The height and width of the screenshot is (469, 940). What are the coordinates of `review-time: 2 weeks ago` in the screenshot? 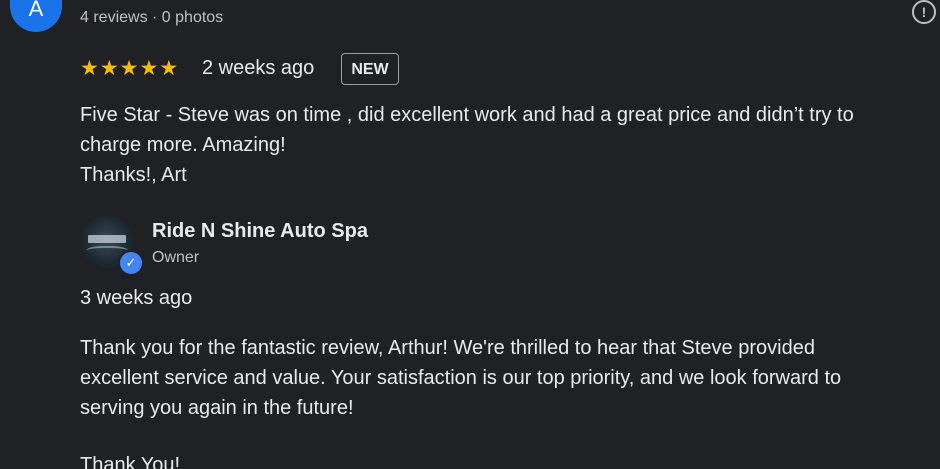 It's located at (258, 68).